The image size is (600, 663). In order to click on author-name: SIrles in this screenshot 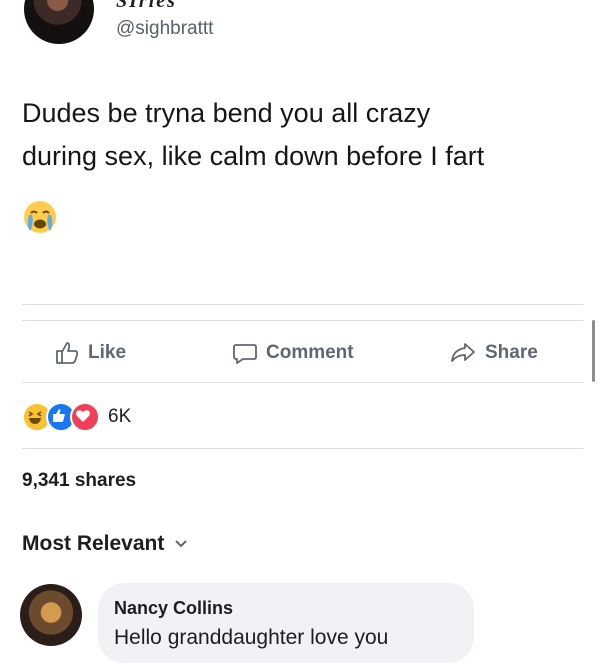, I will do `click(146, 6)`.